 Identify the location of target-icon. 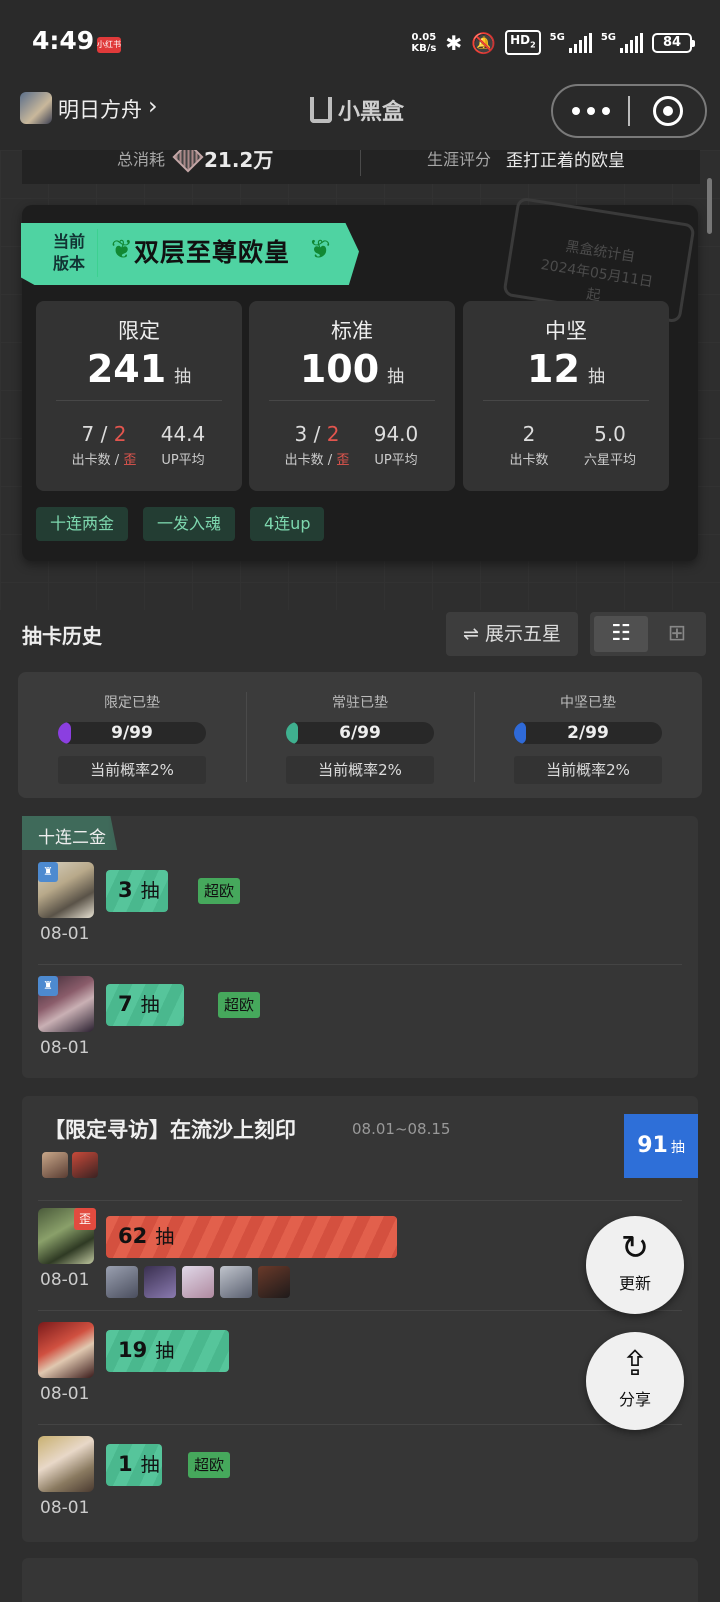
(667, 111).